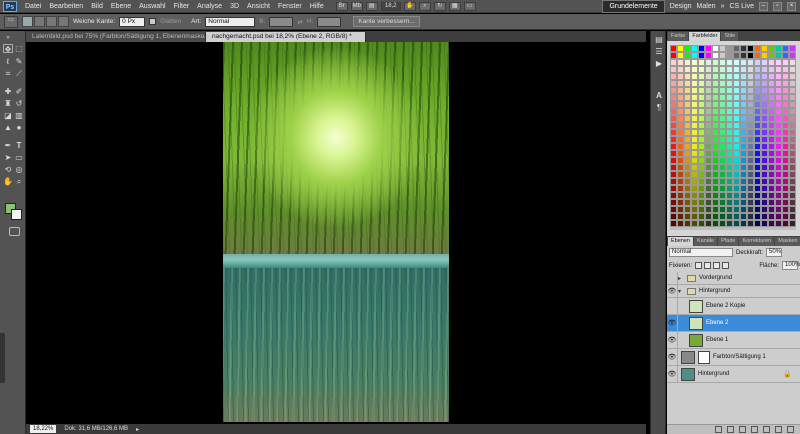 The width and height of the screenshot is (800, 434). What do you see at coordinates (19, 115) in the screenshot?
I see `gradient-tool-icon: ▥` at bounding box center [19, 115].